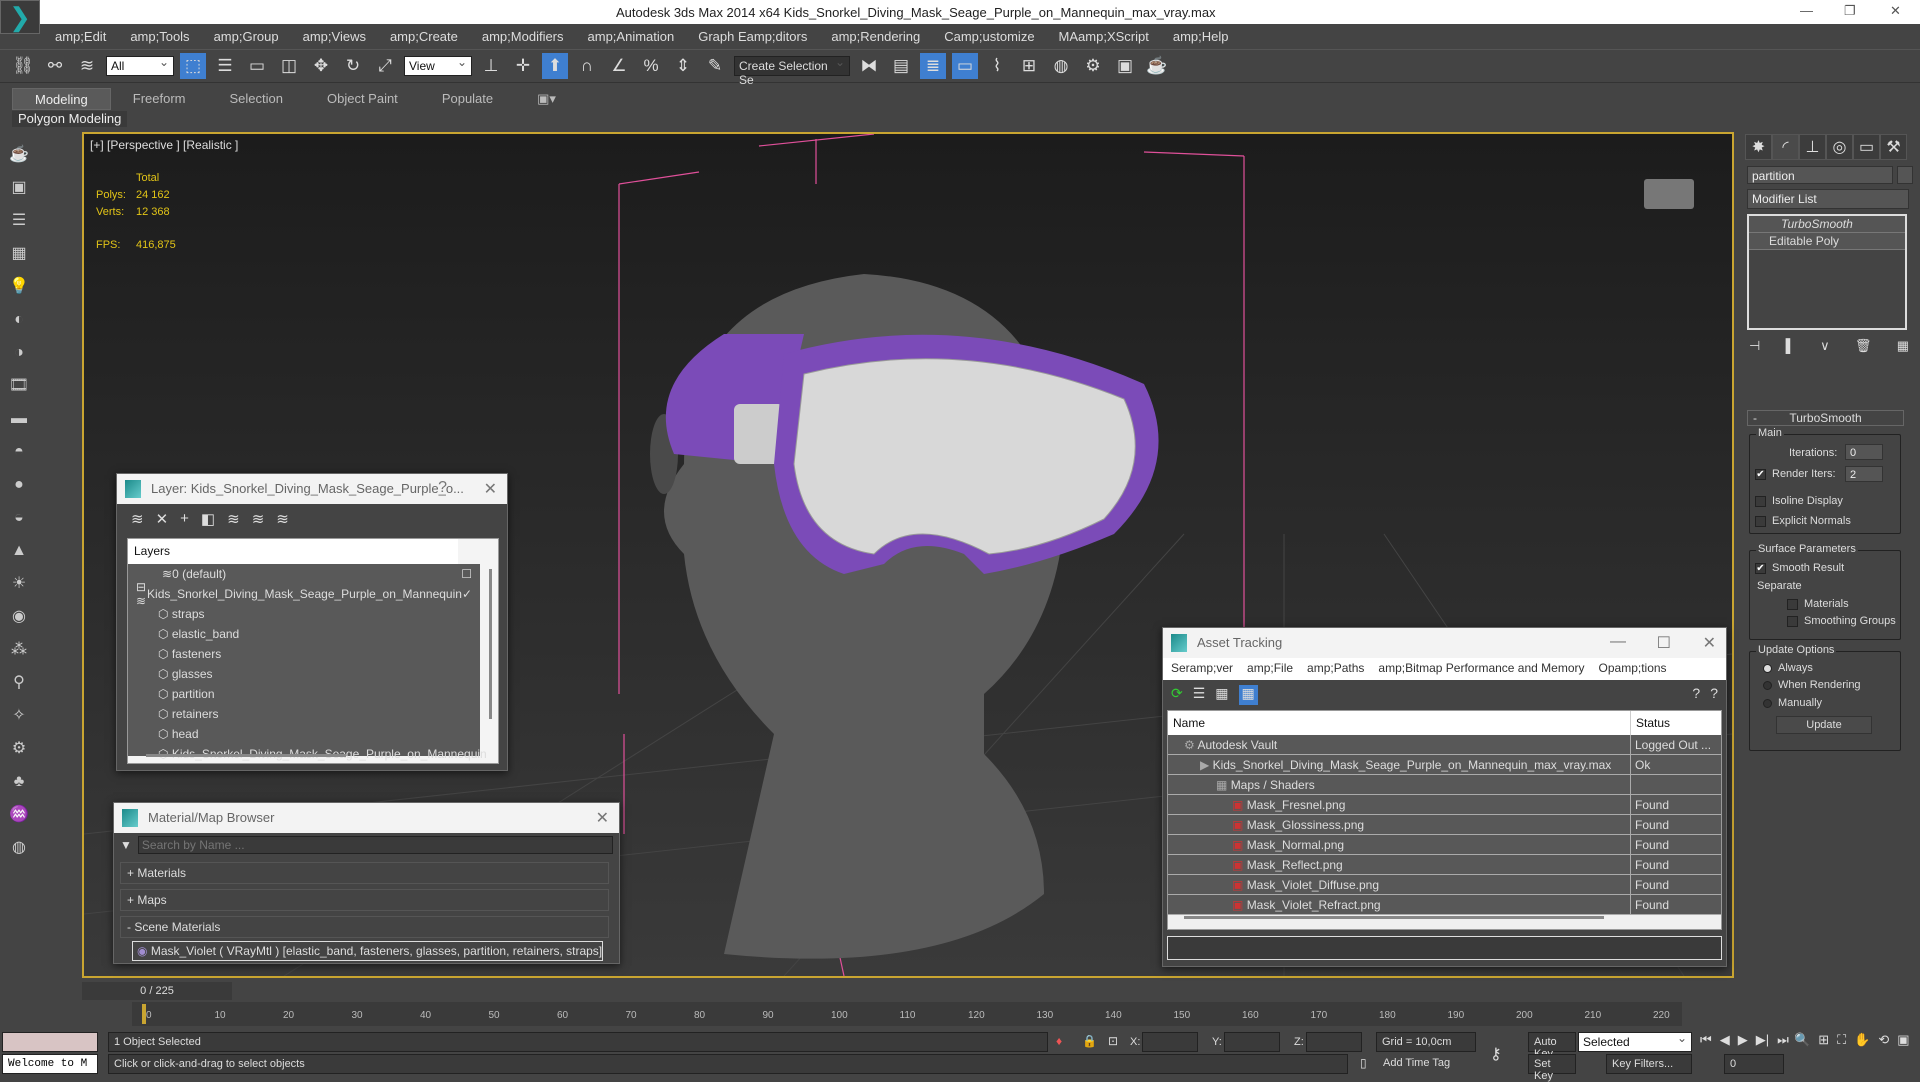 Image resolution: width=1920 pixels, height=1082 pixels. What do you see at coordinates (1334, 1042) in the screenshot?
I see `z-coordinate-field` at bounding box center [1334, 1042].